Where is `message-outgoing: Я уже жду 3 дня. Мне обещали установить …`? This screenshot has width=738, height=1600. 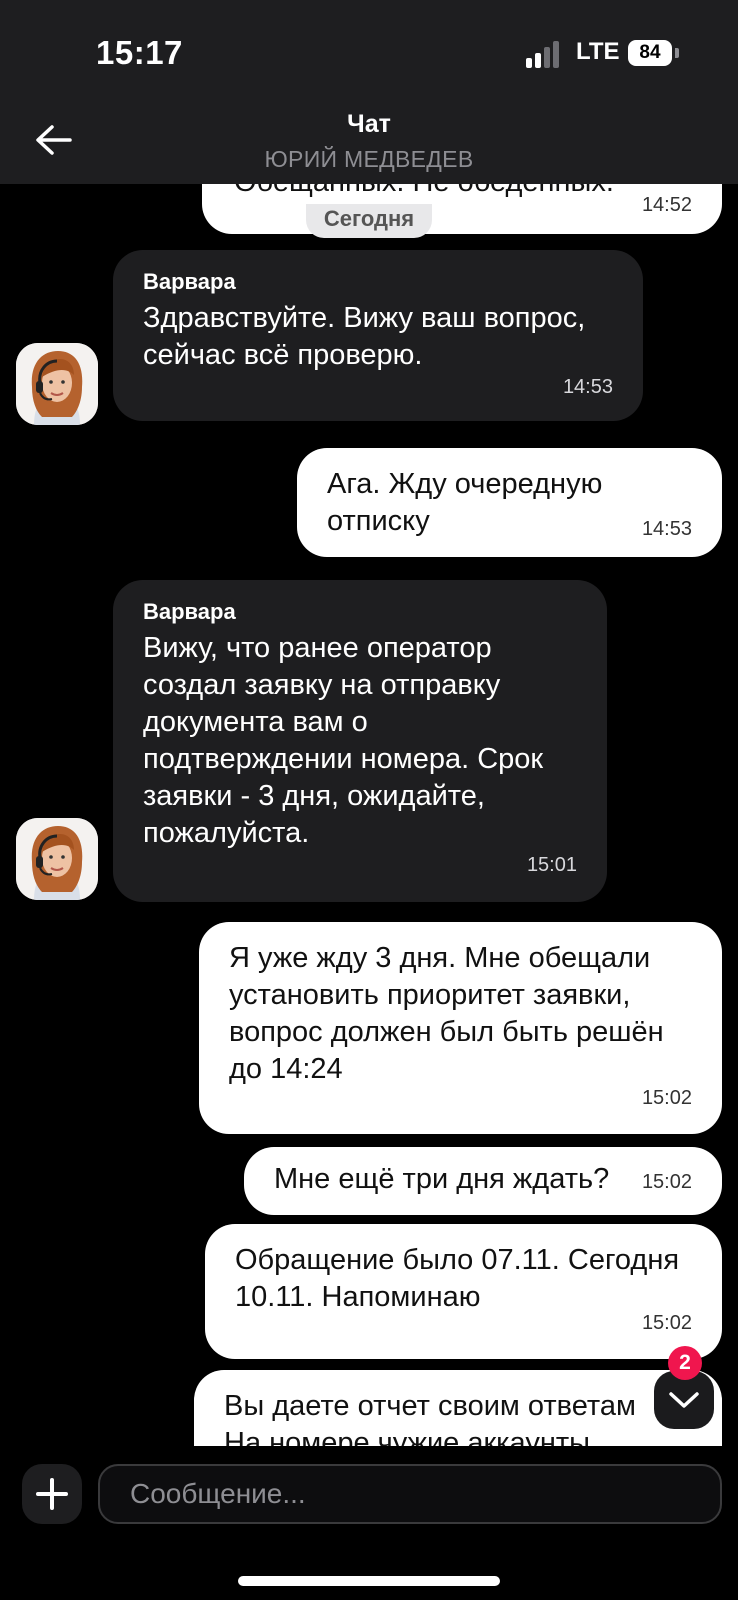
message-outgoing: Я уже жду 3 дня. Мне обещали установить … is located at coordinates (460, 1028).